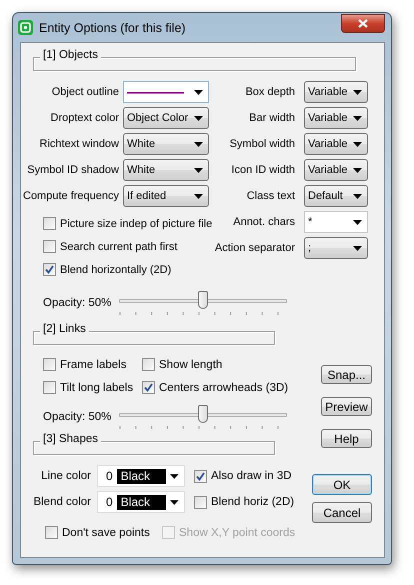 This screenshot has height=585, width=414. What do you see at coordinates (70, 196) in the screenshot?
I see `field-label: Compute frequency` at bounding box center [70, 196].